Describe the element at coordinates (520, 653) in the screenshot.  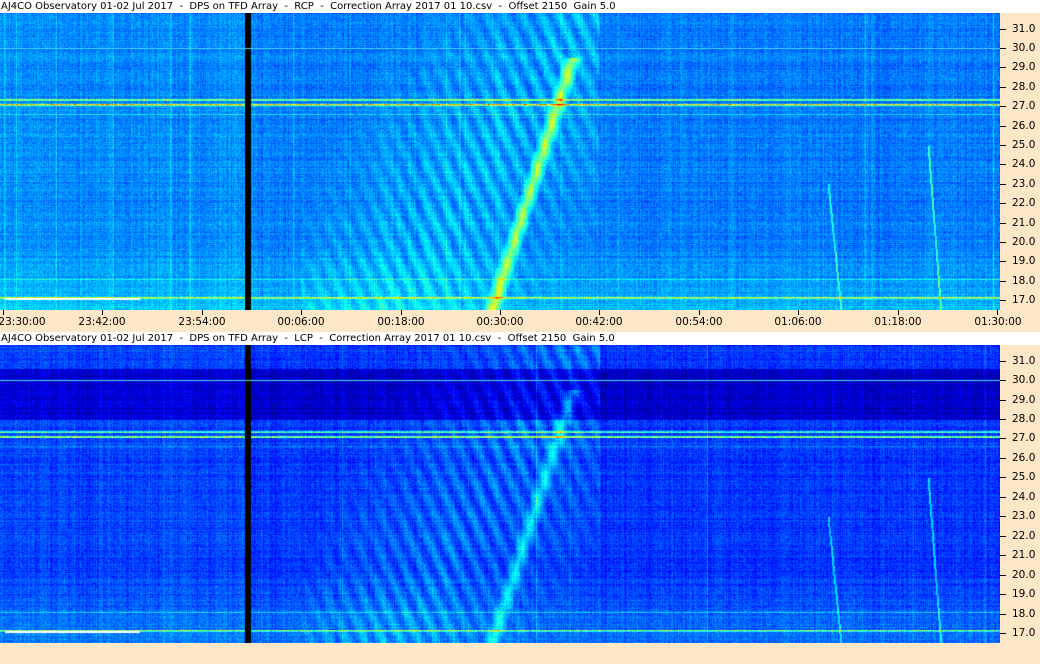
I see `x-axis-lcp` at that location.